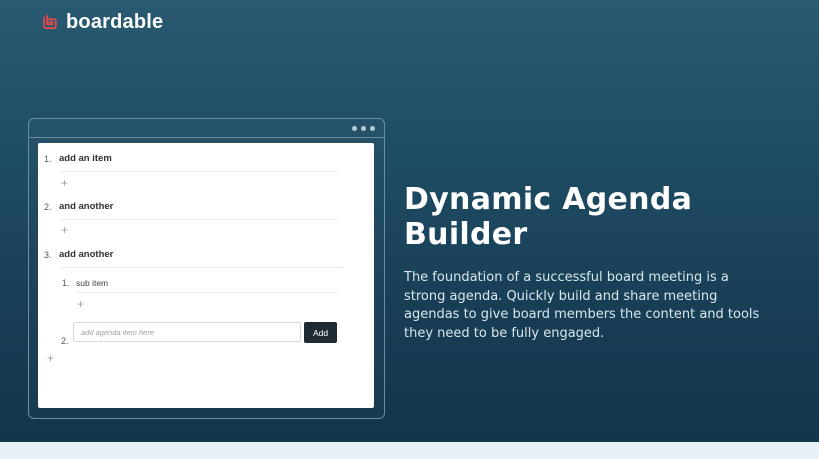 This screenshot has width=819, height=459. I want to click on sub-item-title: sub item, so click(92, 283).